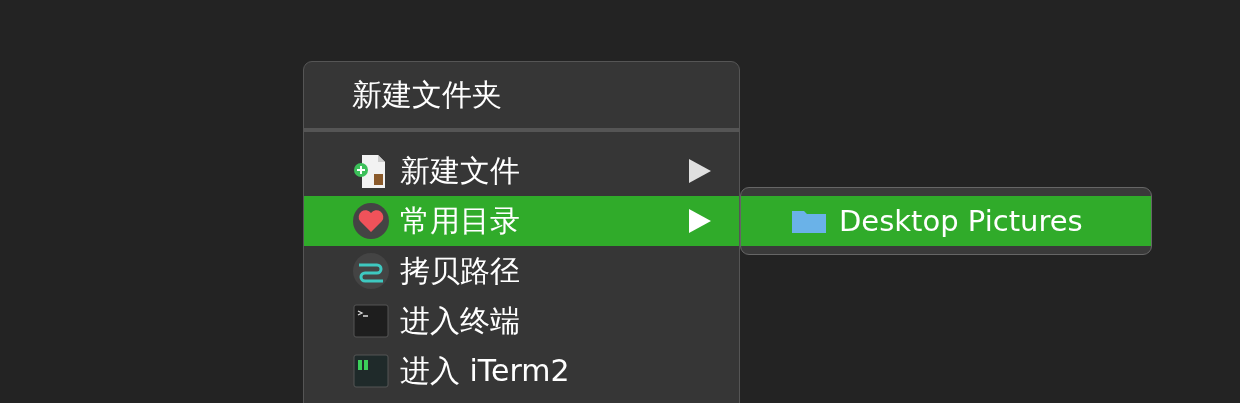 This screenshot has width=1240, height=403. I want to click on terminal-icon, so click(371, 321).